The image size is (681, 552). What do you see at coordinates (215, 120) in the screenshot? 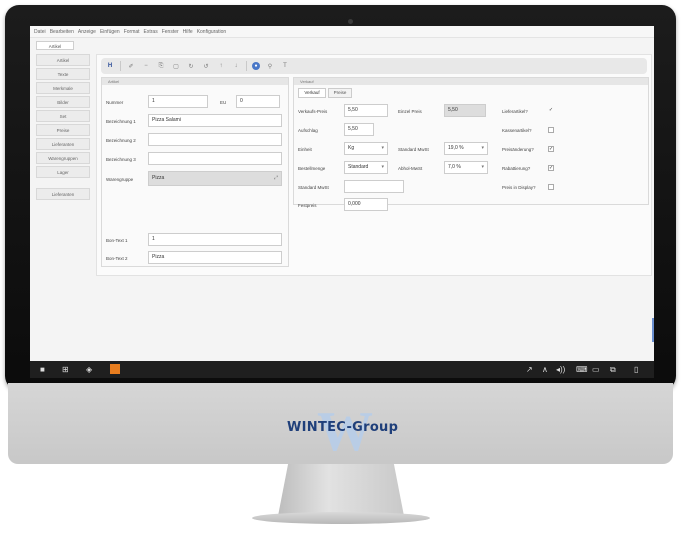
I see `bezeichnung1-field: Pizza Salami` at bounding box center [215, 120].